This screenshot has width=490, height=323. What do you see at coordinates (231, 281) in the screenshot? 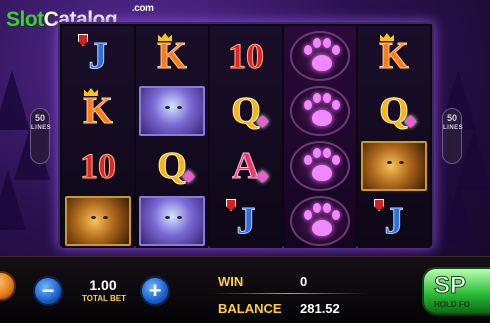
I see `win-label: WIN` at bounding box center [231, 281].